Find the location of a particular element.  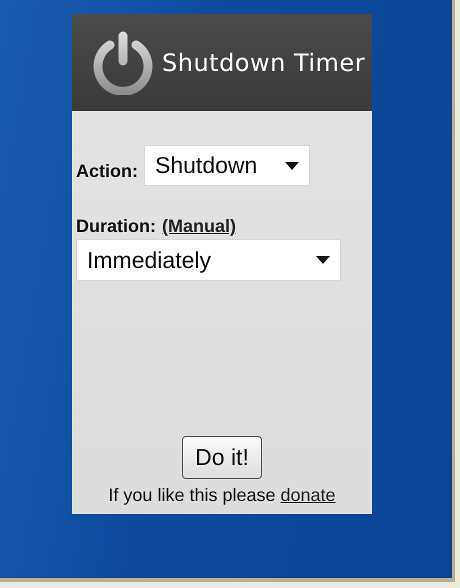

donate-note: If you like this please donate is located at coordinates (222, 495).